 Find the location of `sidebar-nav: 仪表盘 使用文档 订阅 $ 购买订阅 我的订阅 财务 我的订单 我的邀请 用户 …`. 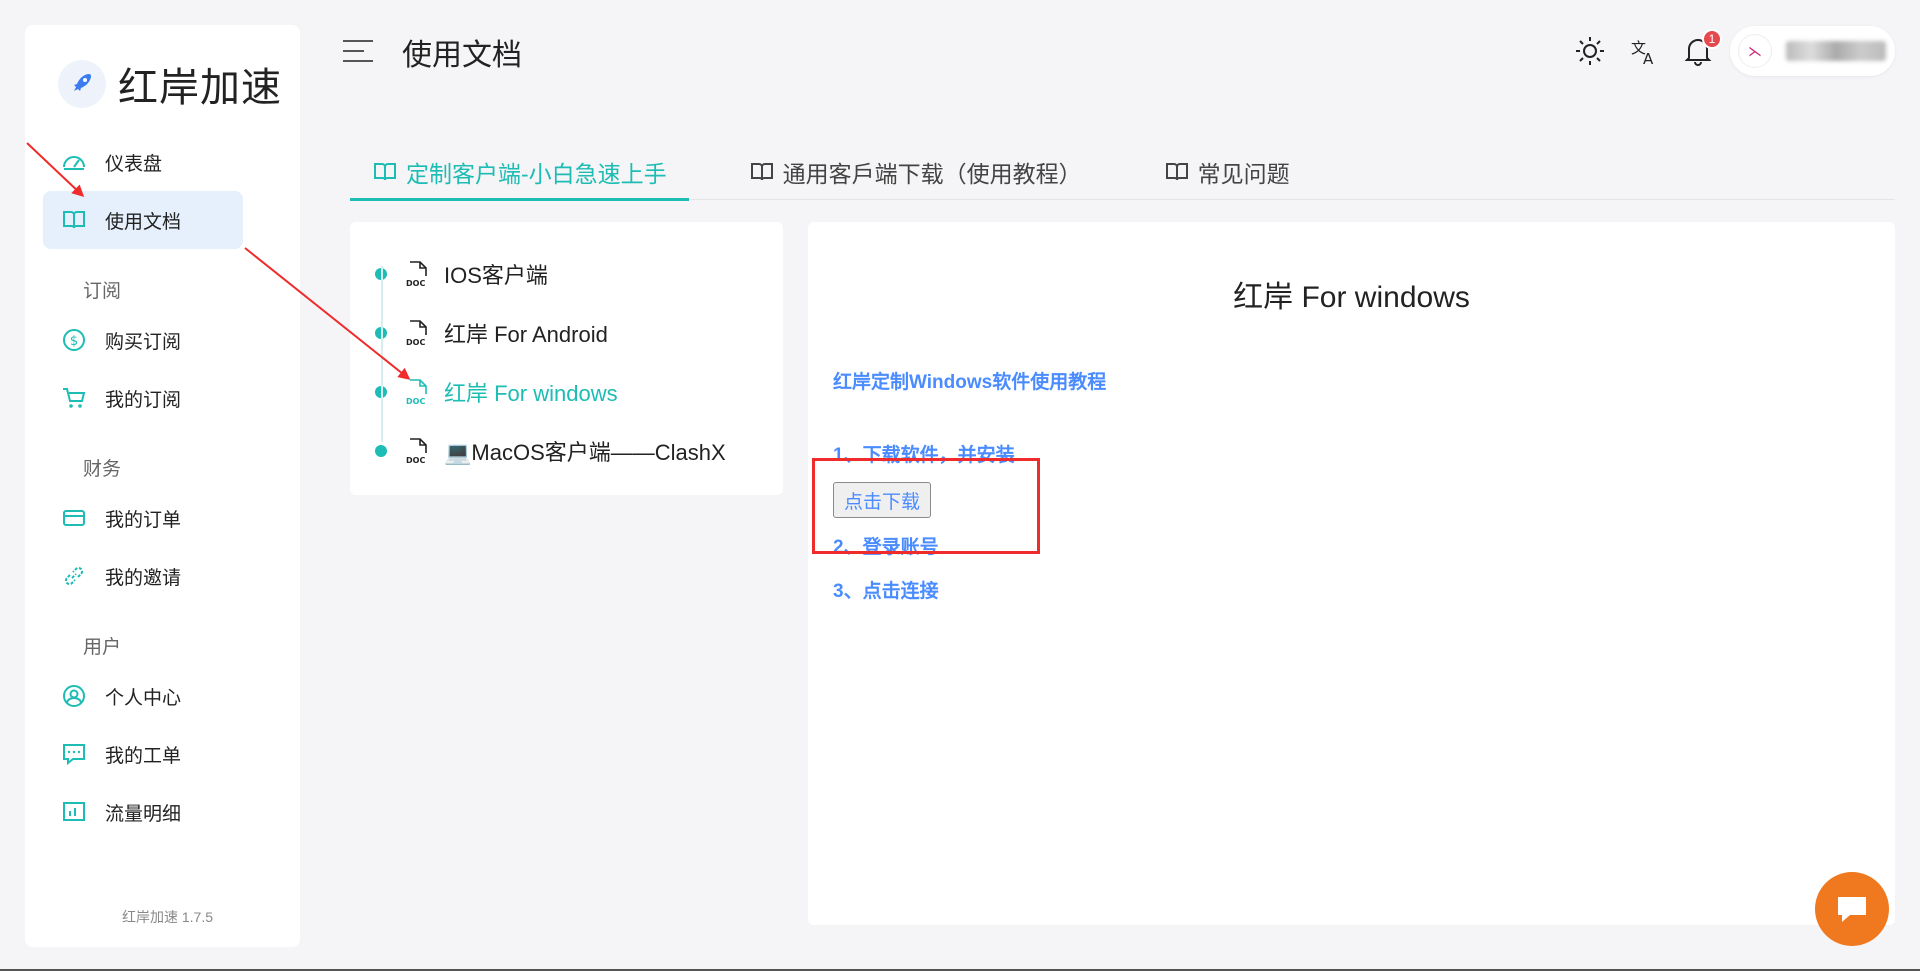

sidebar-nav: 仪表盘 使用文档 订阅 $ 购买订阅 我的订阅 财务 我的订单 我的邀请 用户 … is located at coordinates (168, 487).